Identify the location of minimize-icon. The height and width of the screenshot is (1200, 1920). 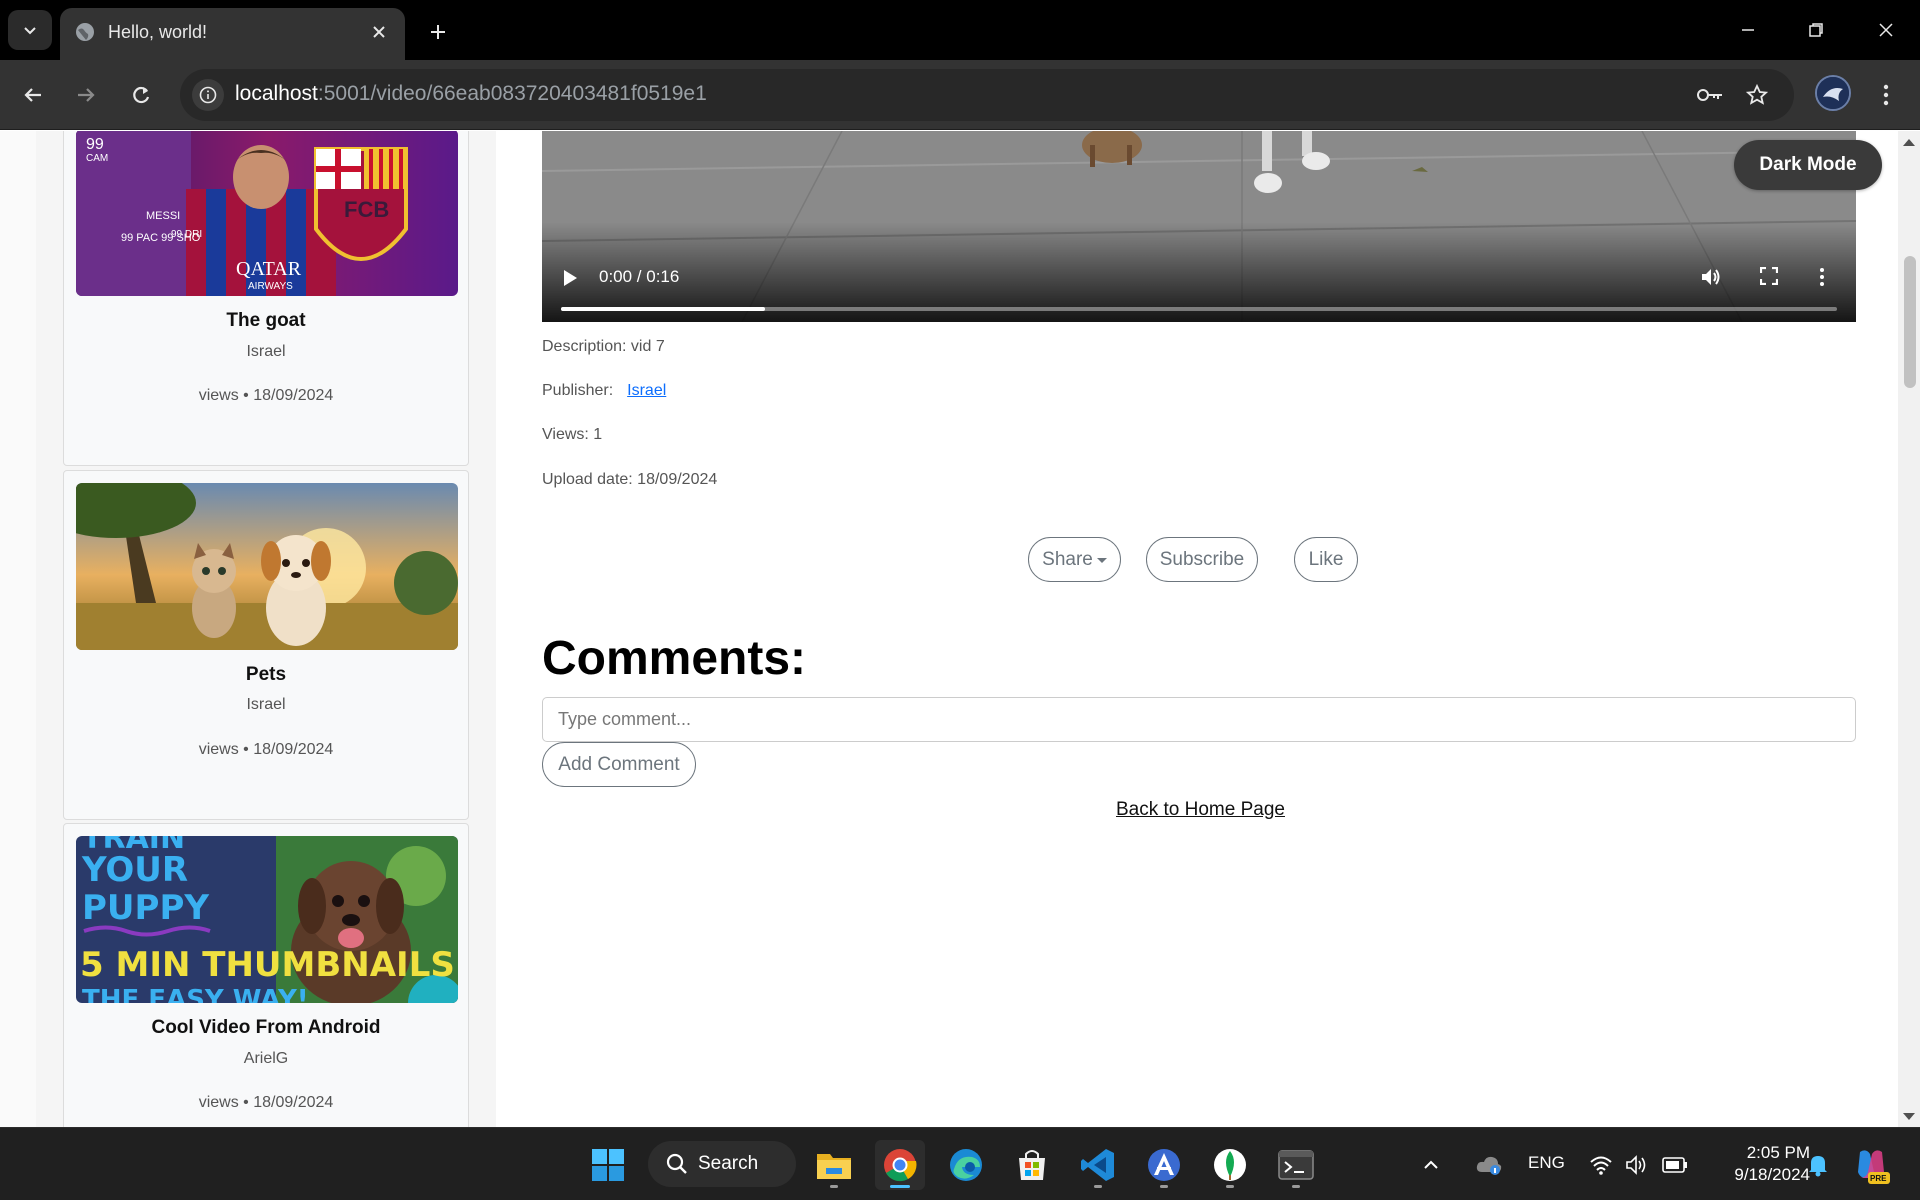
(1748, 30).